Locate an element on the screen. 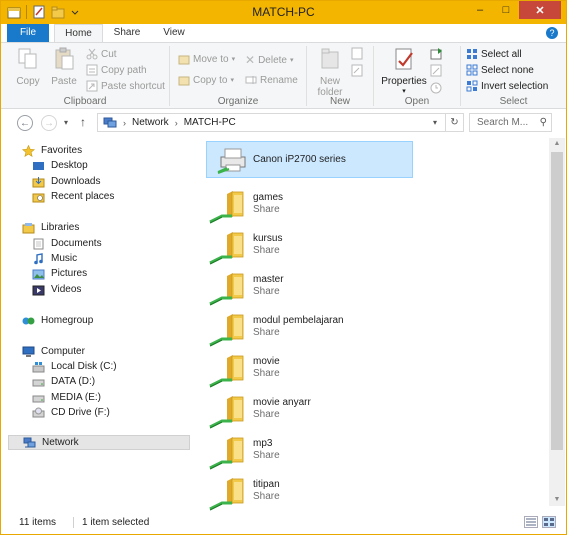 The image size is (567, 535). new-folder-button: New folder is located at coordinates (330, 72).